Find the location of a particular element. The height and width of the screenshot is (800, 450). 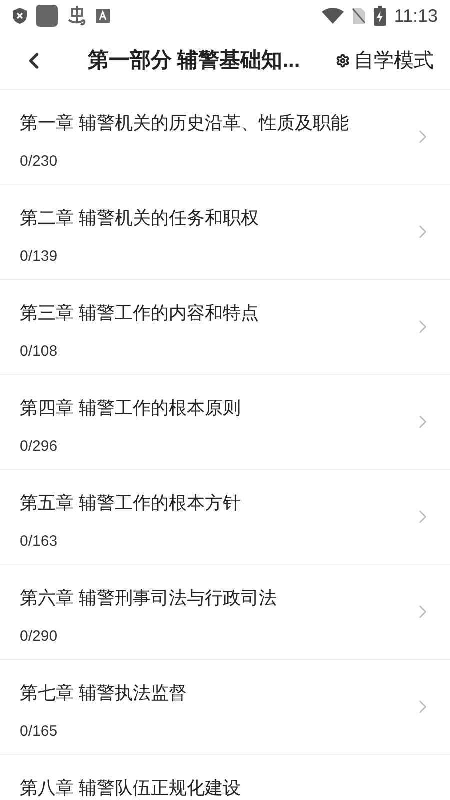

font-icon is located at coordinates (103, 16).